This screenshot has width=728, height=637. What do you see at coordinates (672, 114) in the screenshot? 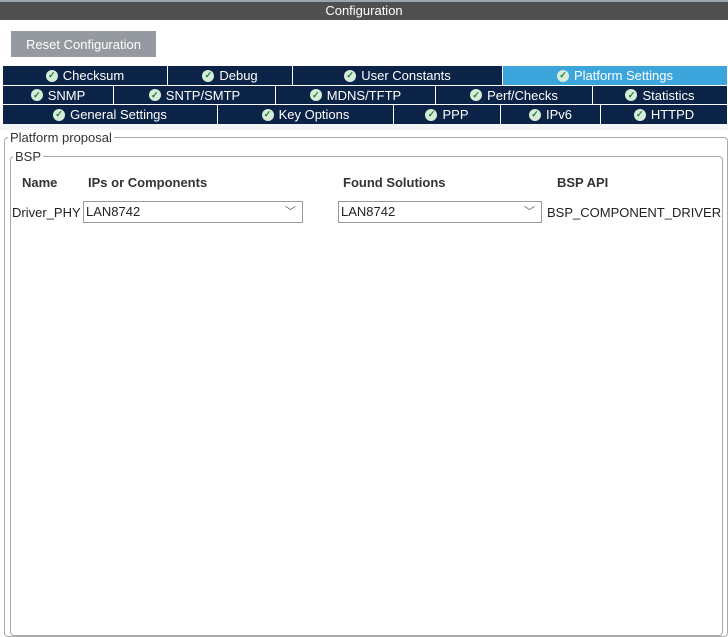
I see `tab-label: HTTPD` at bounding box center [672, 114].